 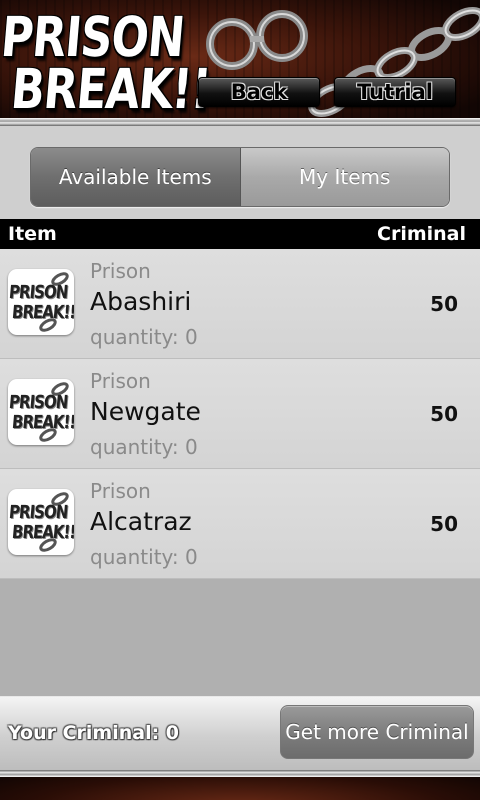 What do you see at coordinates (344, 177) in the screenshot?
I see `tab-my-items: My Items` at bounding box center [344, 177].